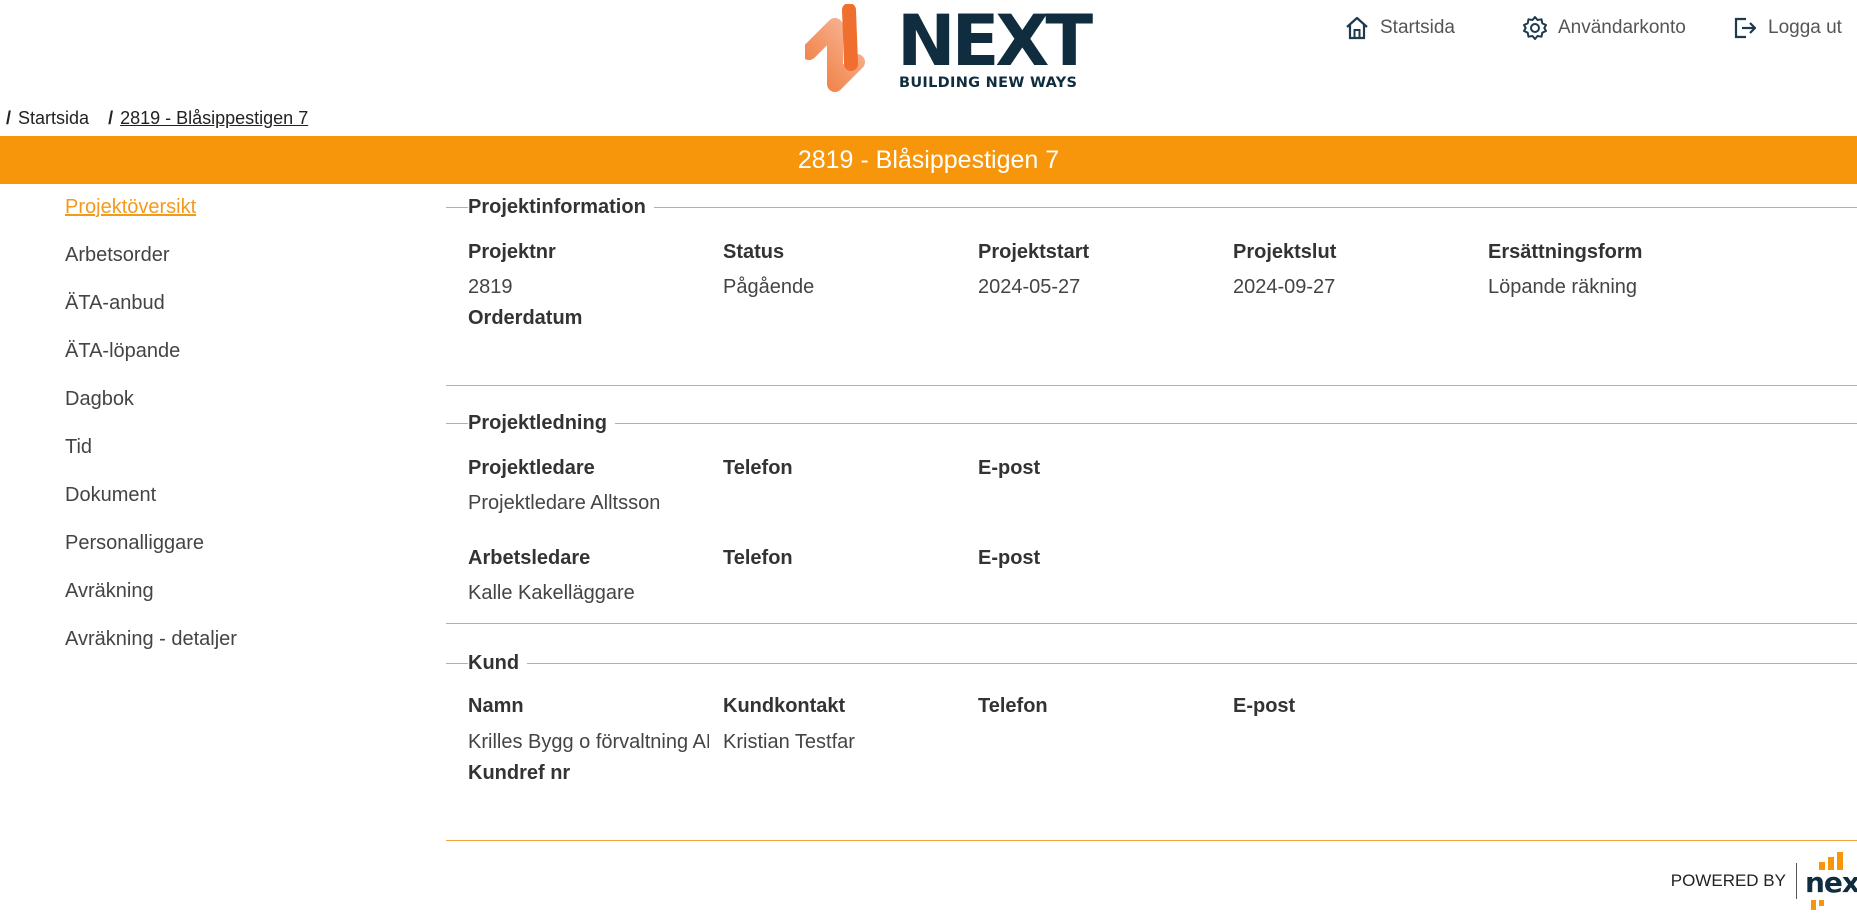 The image size is (1857, 914). What do you see at coordinates (215, 600) in the screenshot?
I see `sidebar-item-avrakning: Avräkning` at bounding box center [215, 600].